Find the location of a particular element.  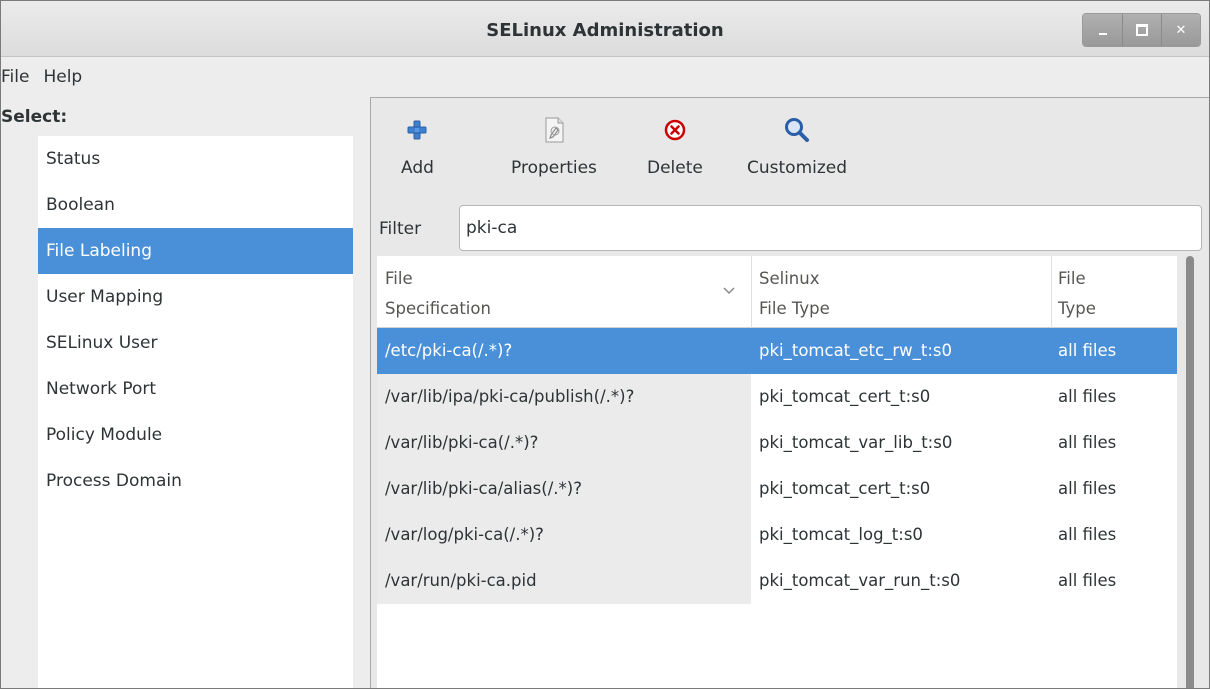

sidebar-item-policy-module: Policy Module is located at coordinates (195, 435).